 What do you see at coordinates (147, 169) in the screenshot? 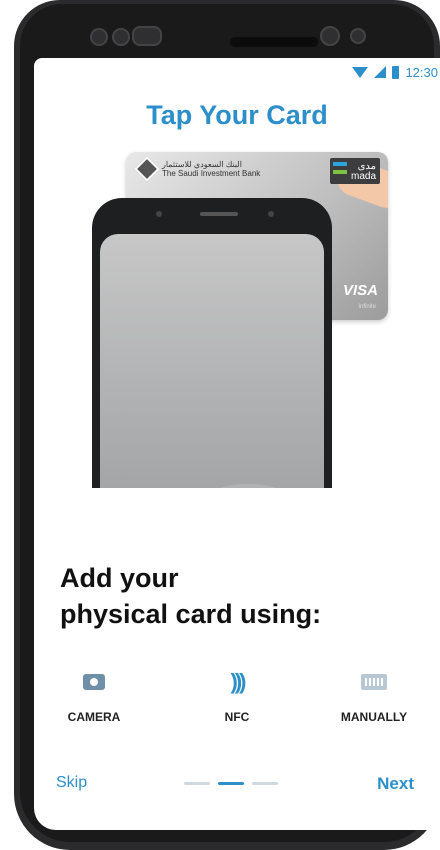
I see `bank-logo-icon` at bounding box center [147, 169].